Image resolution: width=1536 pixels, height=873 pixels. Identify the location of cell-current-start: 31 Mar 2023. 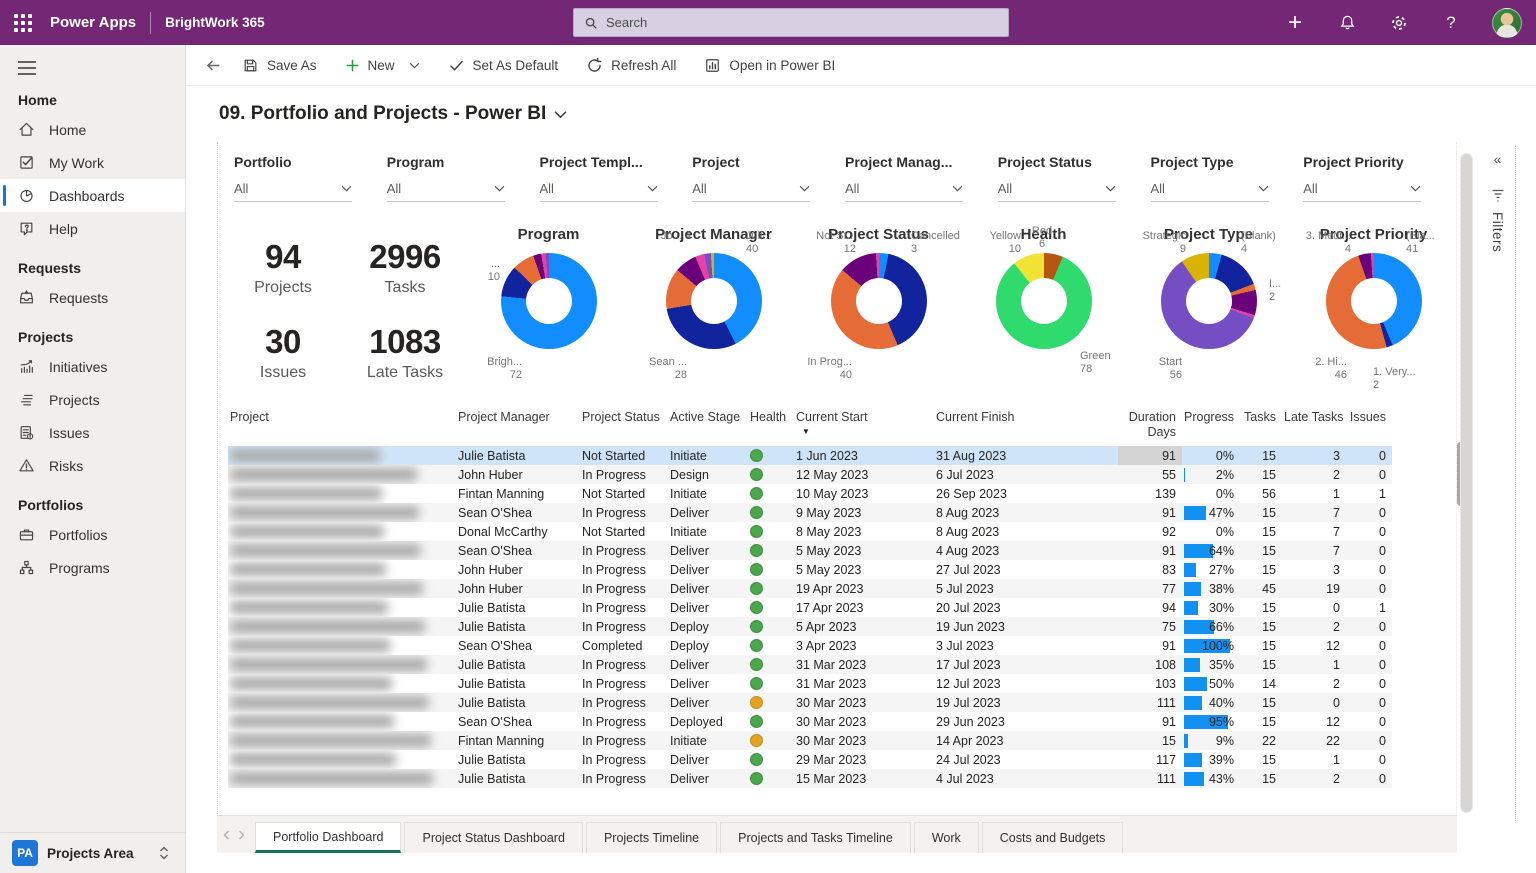
(864, 664).